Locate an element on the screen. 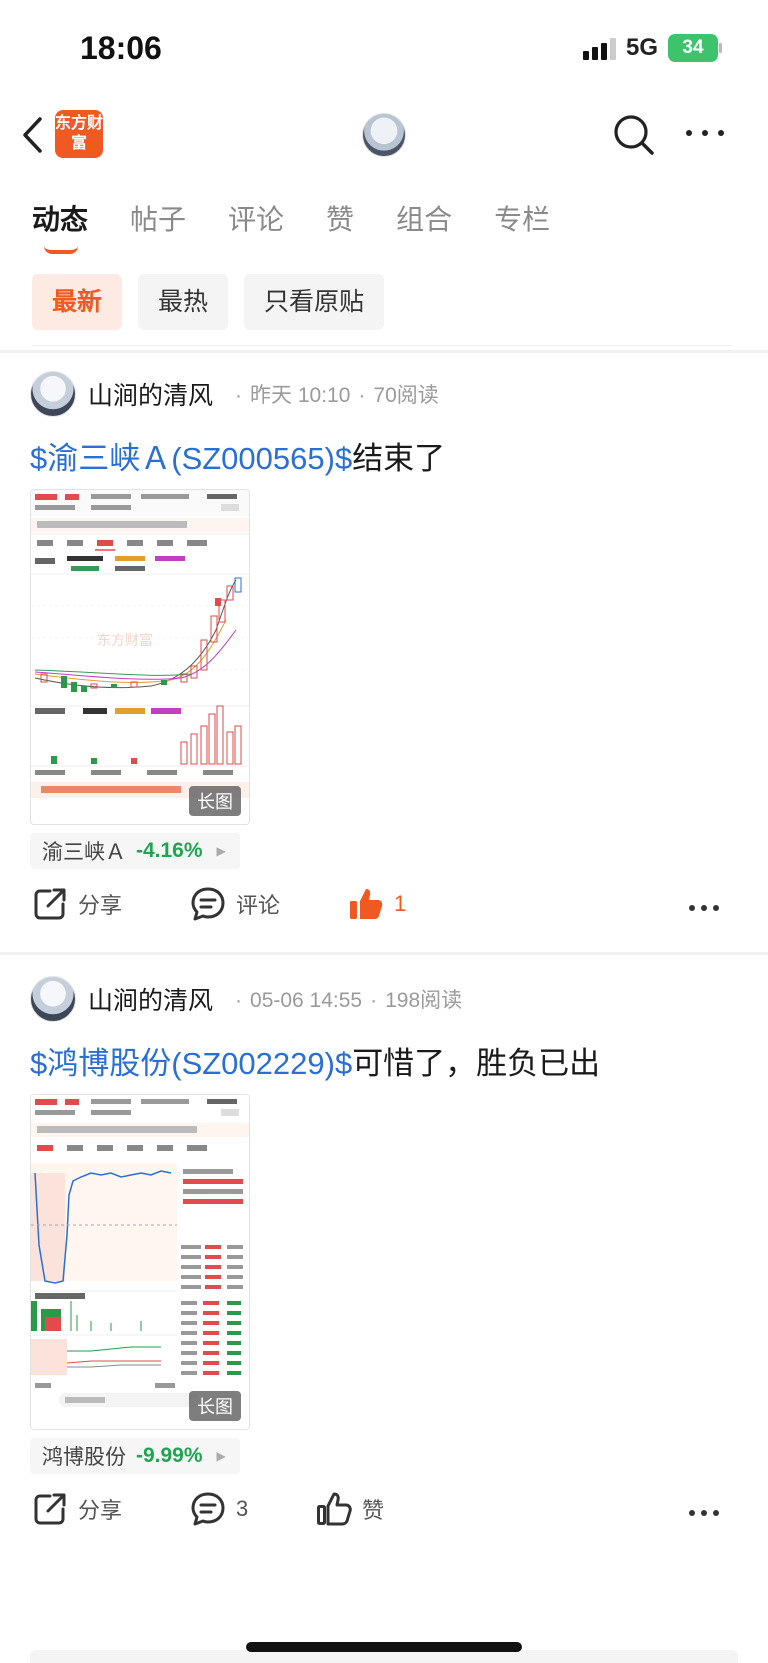  tab-posts: 帖子 is located at coordinates (158, 218).